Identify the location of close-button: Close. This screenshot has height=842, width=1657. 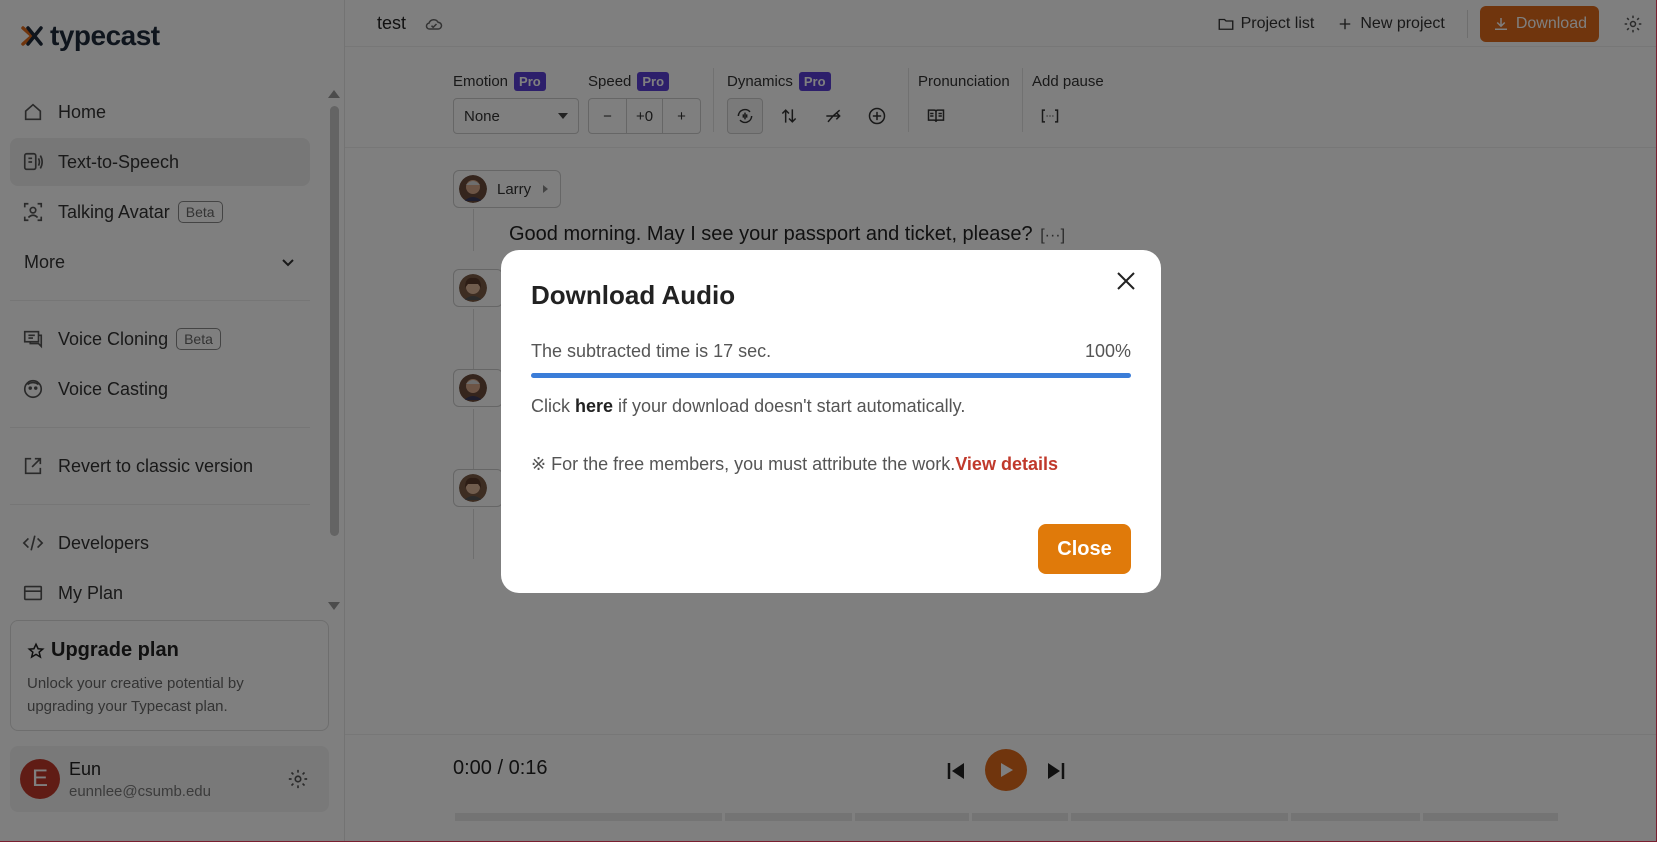
(1084, 549).